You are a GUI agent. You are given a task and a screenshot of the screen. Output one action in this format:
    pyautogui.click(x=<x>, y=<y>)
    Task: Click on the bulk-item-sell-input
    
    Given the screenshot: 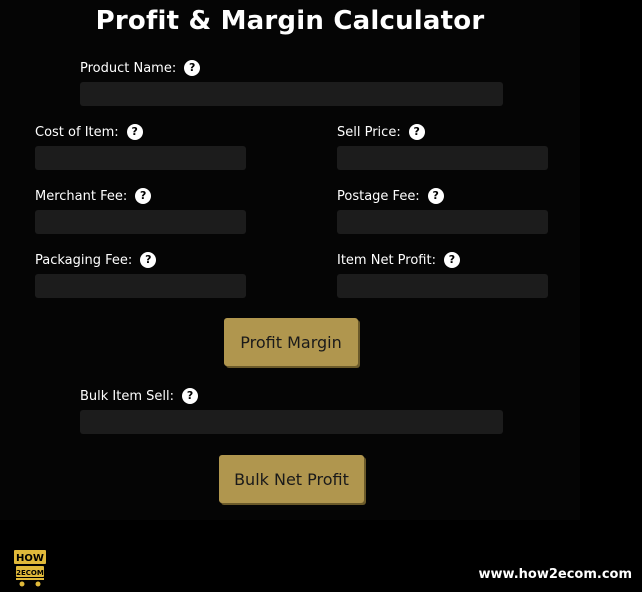 What is the action you would take?
    pyautogui.click(x=291, y=422)
    